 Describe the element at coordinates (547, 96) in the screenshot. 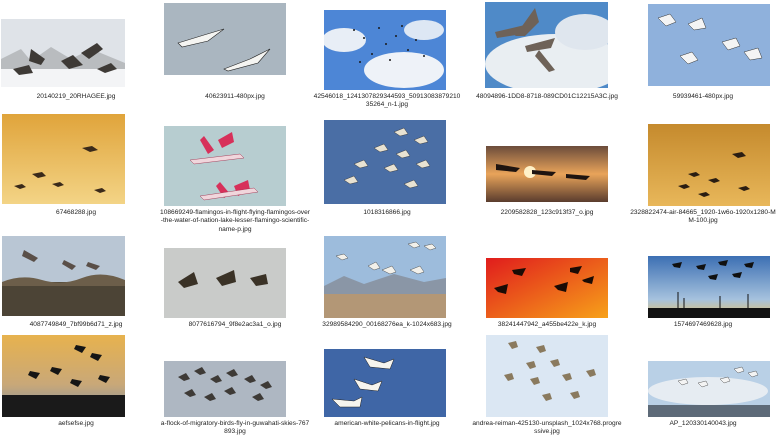

I see `file-name: 48094896-1DD8-8718-089CD01C12215A3C.jpg` at that location.